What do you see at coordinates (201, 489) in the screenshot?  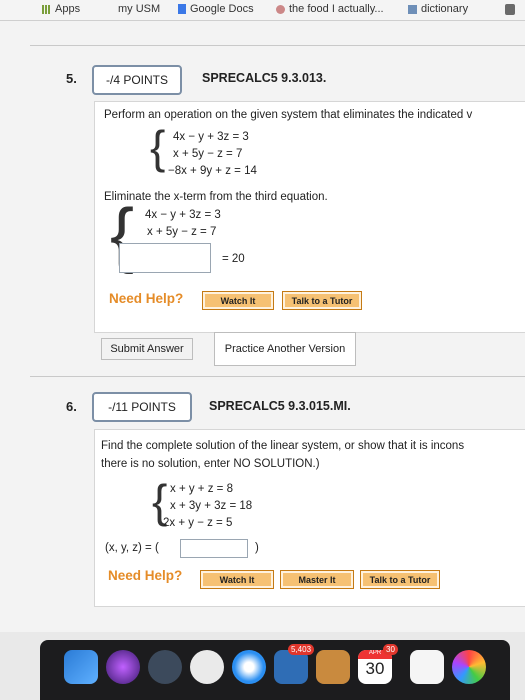 I see `equation: x + y + z = 8` at bounding box center [201, 489].